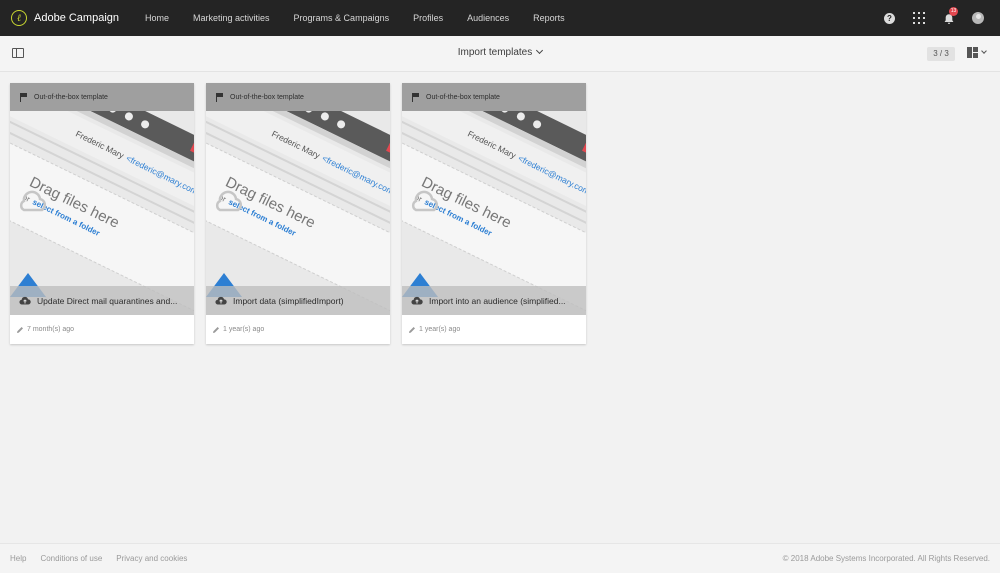 This screenshot has width=1000, height=573. What do you see at coordinates (488, 18) in the screenshot?
I see `nav-item-audiences: Audiences` at bounding box center [488, 18].